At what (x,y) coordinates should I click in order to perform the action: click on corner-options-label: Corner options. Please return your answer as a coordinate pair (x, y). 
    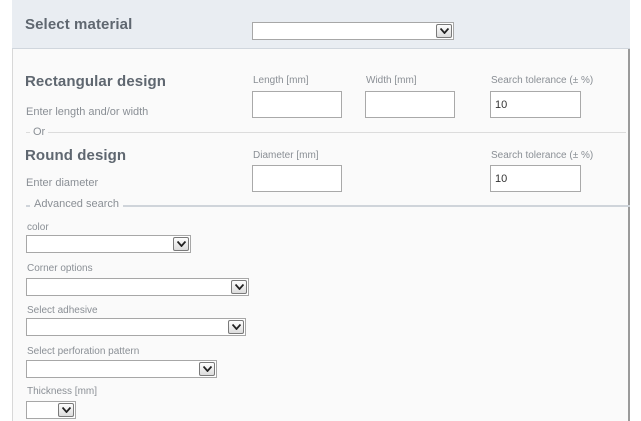
    Looking at the image, I should click on (60, 268).